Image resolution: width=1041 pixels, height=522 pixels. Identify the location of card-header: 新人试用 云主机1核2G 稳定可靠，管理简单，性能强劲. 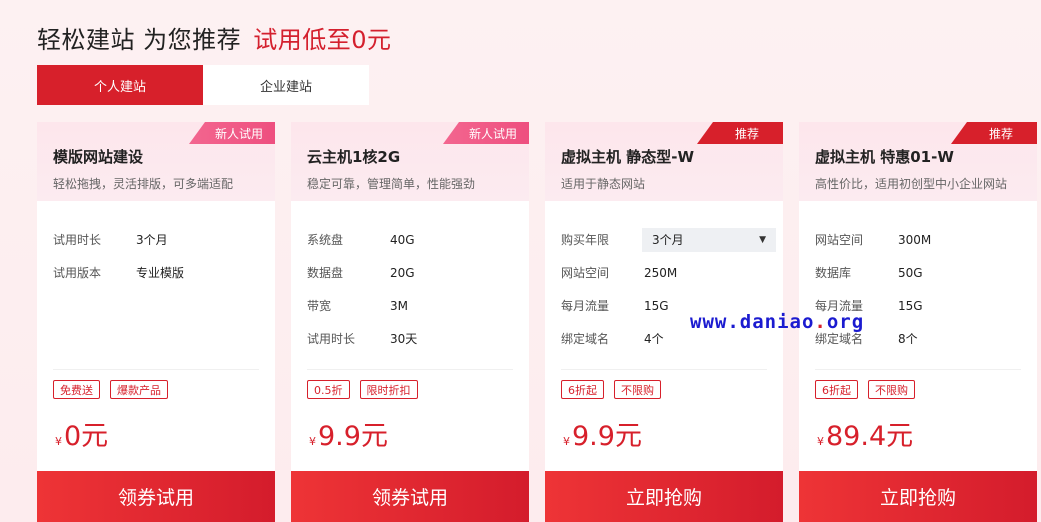
(410, 161).